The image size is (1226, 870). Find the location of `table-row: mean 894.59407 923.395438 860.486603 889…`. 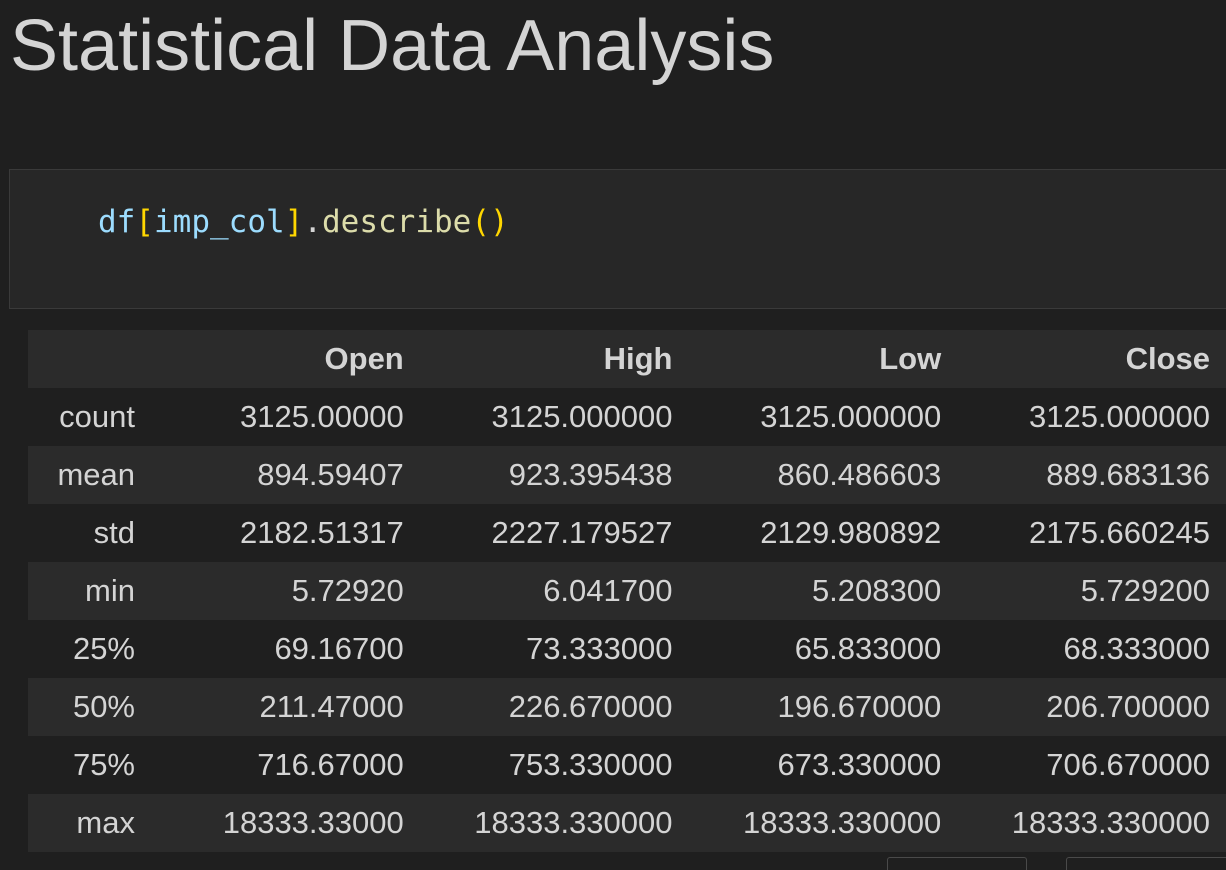

table-row: mean 894.59407 923.395438 860.486603 889… is located at coordinates (627, 475).